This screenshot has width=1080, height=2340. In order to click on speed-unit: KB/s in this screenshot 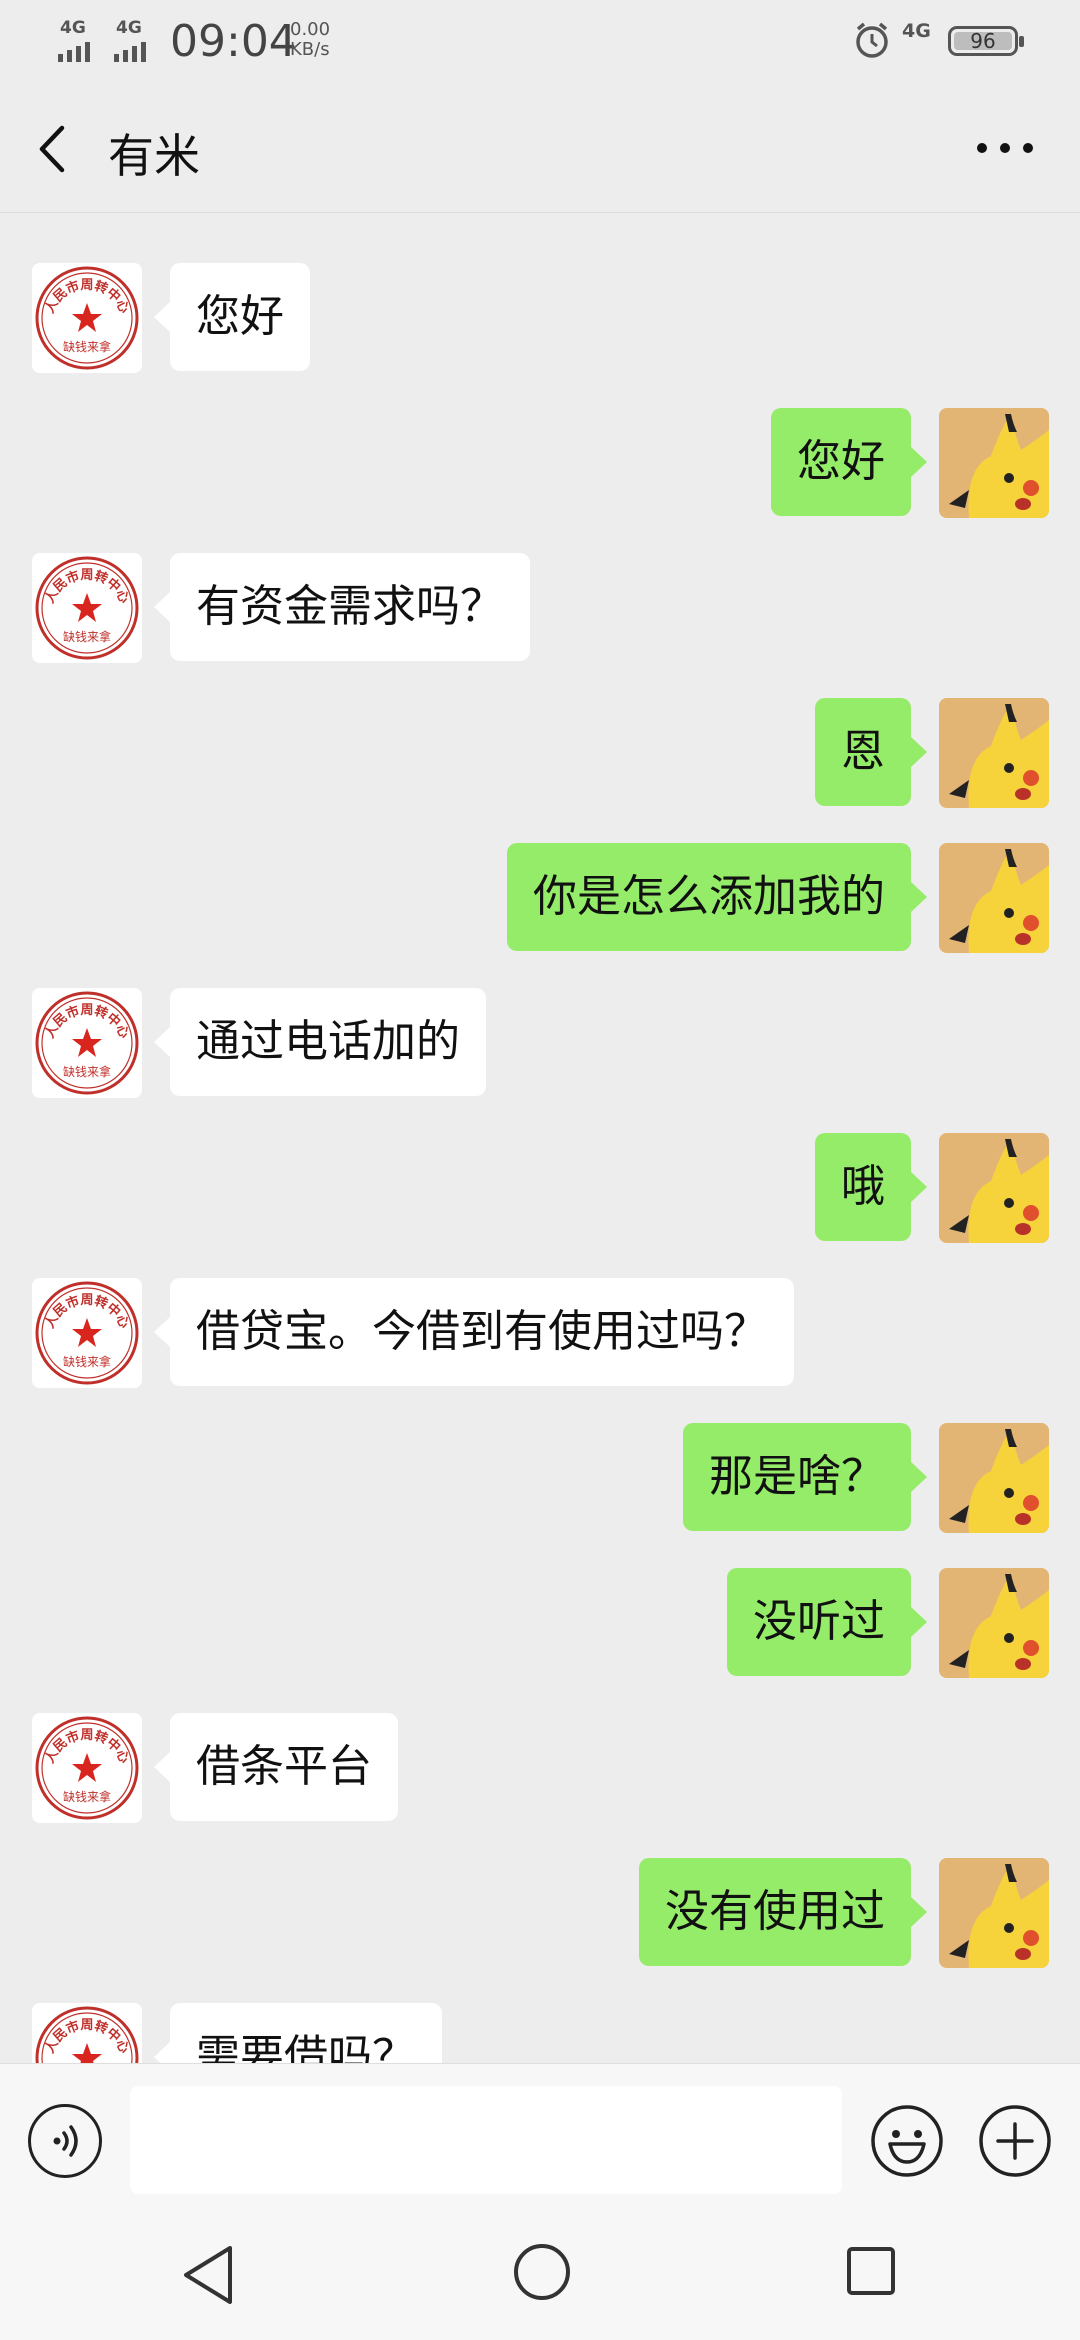, I will do `click(310, 49)`.